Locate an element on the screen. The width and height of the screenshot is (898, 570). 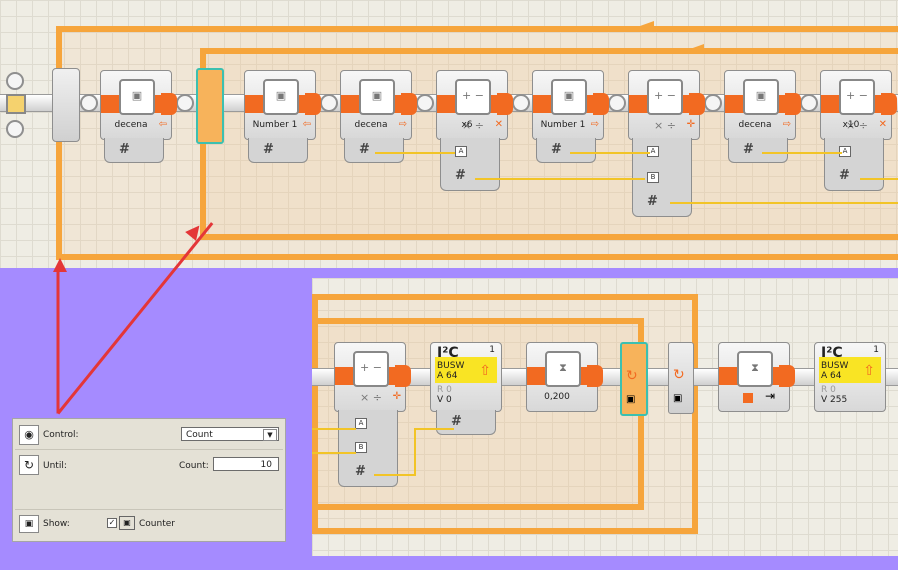
i2c-bus: BUSW is located at coordinates (835, 366).